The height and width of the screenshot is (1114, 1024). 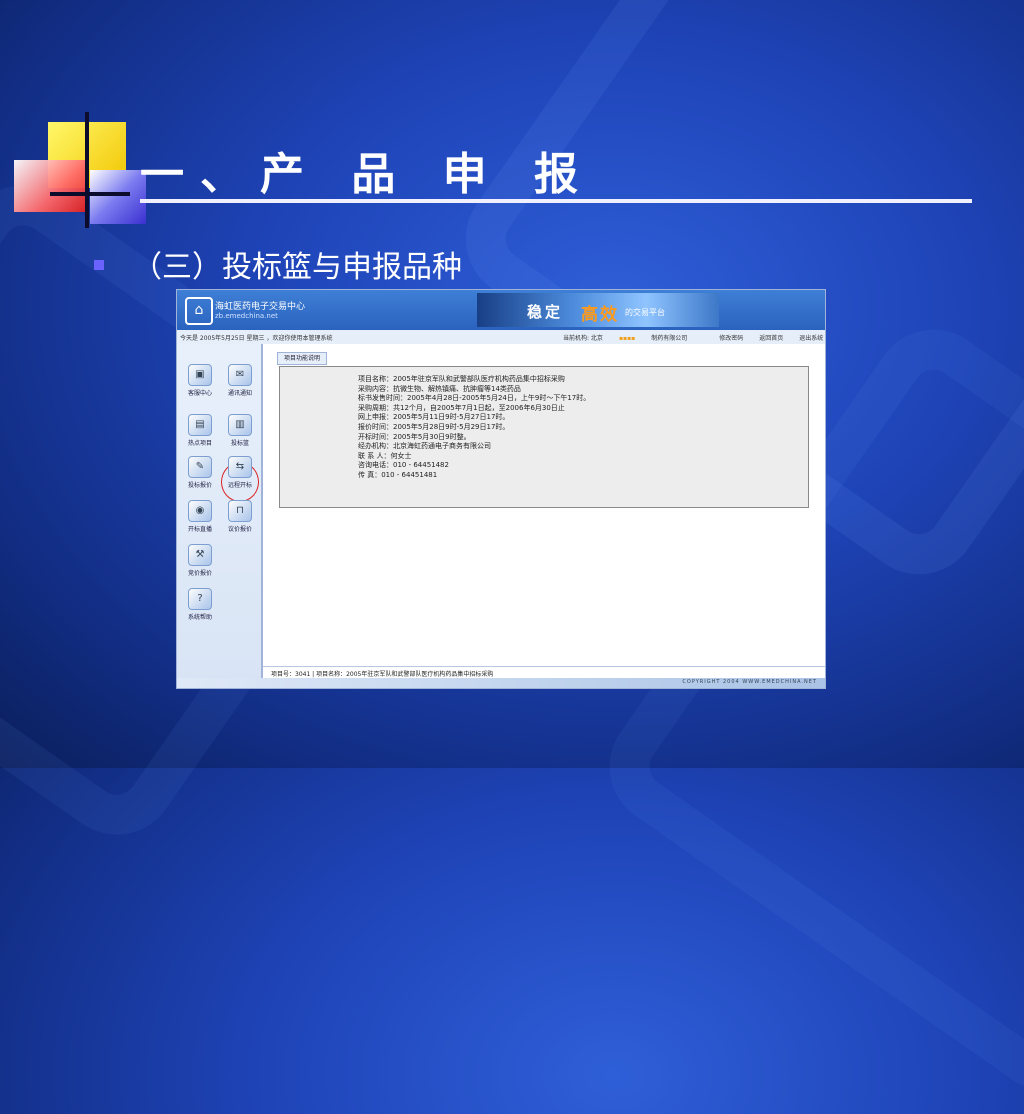 What do you see at coordinates (398, 474) in the screenshot?
I see `info-line: 传 真：010 - 64451481` at bounding box center [398, 474].